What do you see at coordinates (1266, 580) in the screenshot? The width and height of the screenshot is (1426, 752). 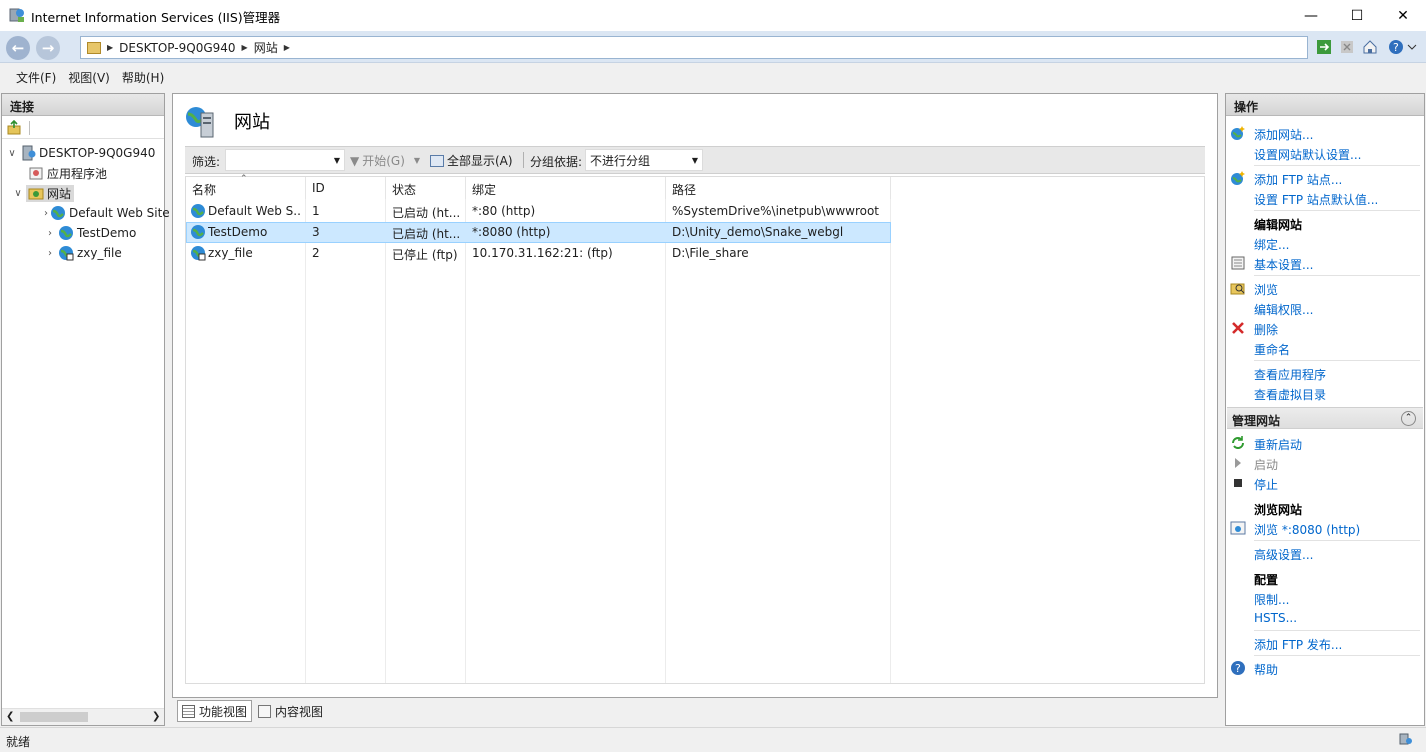 I see `config-heading: 配置` at bounding box center [1266, 580].